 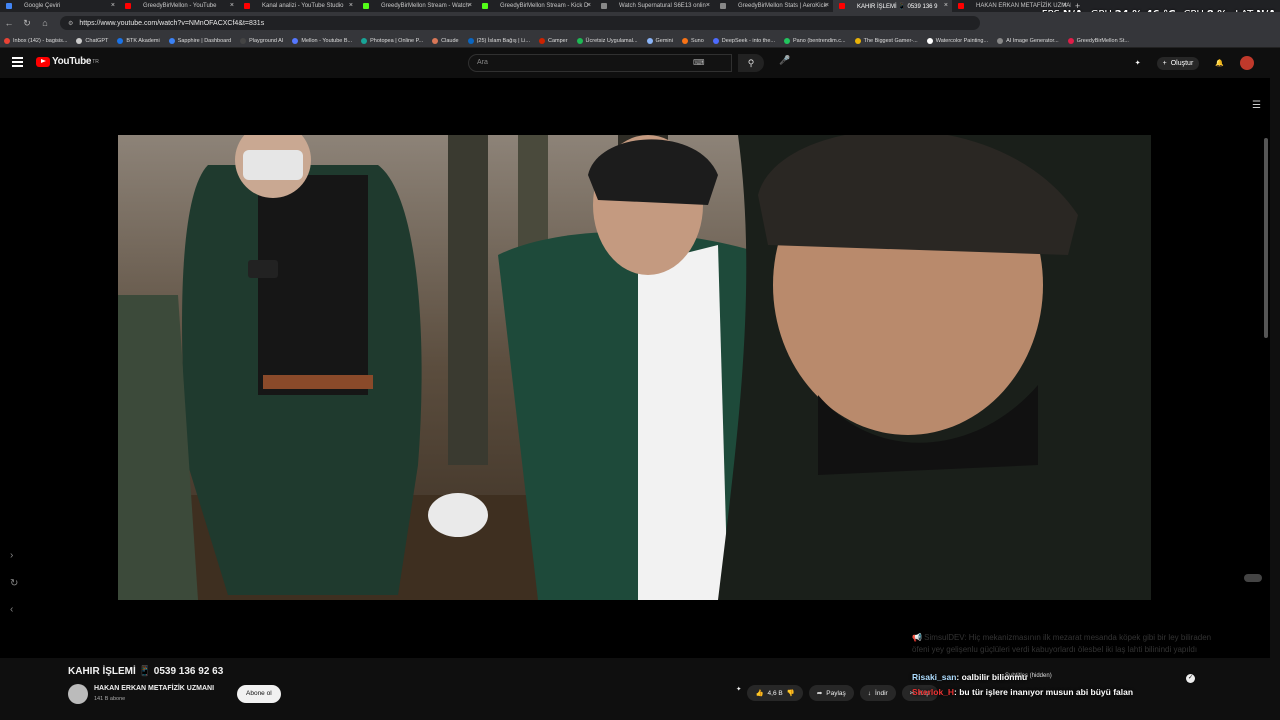 What do you see at coordinates (14, 583) in the screenshot?
I see `refresh-icon: ↻` at bounding box center [14, 583].